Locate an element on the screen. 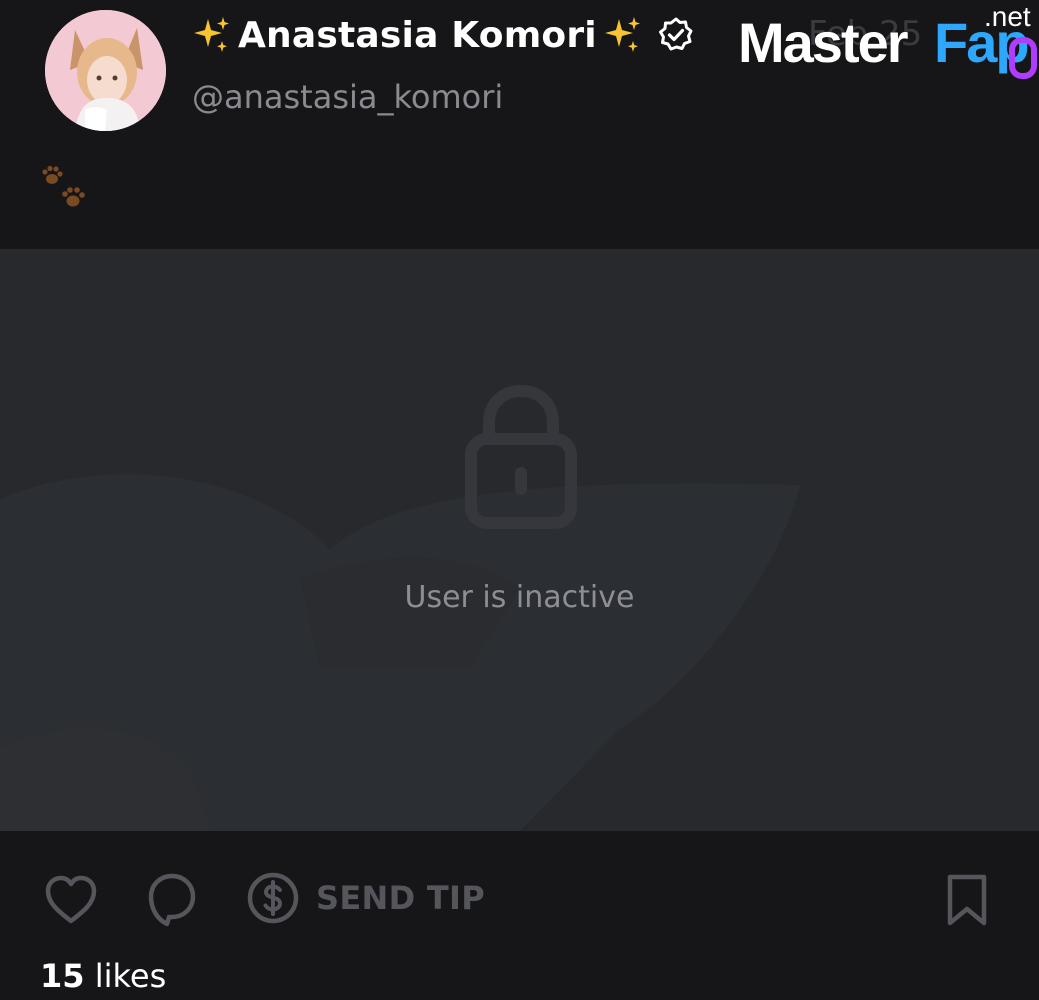 The image size is (1039, 1000). send-tip-button: SEND TIP is located at coordinates (365, 898).